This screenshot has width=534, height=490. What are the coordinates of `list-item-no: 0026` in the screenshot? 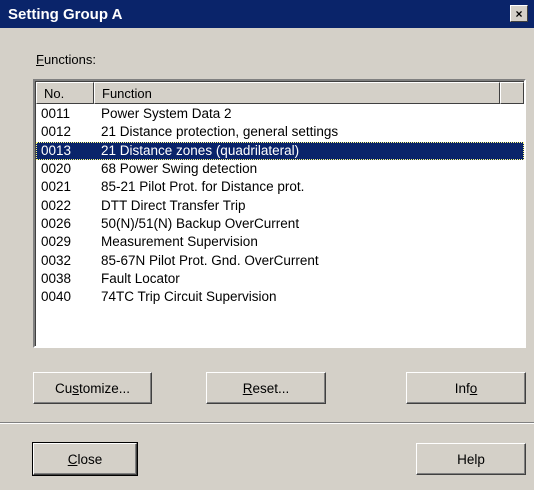 It's located at (56, 223).